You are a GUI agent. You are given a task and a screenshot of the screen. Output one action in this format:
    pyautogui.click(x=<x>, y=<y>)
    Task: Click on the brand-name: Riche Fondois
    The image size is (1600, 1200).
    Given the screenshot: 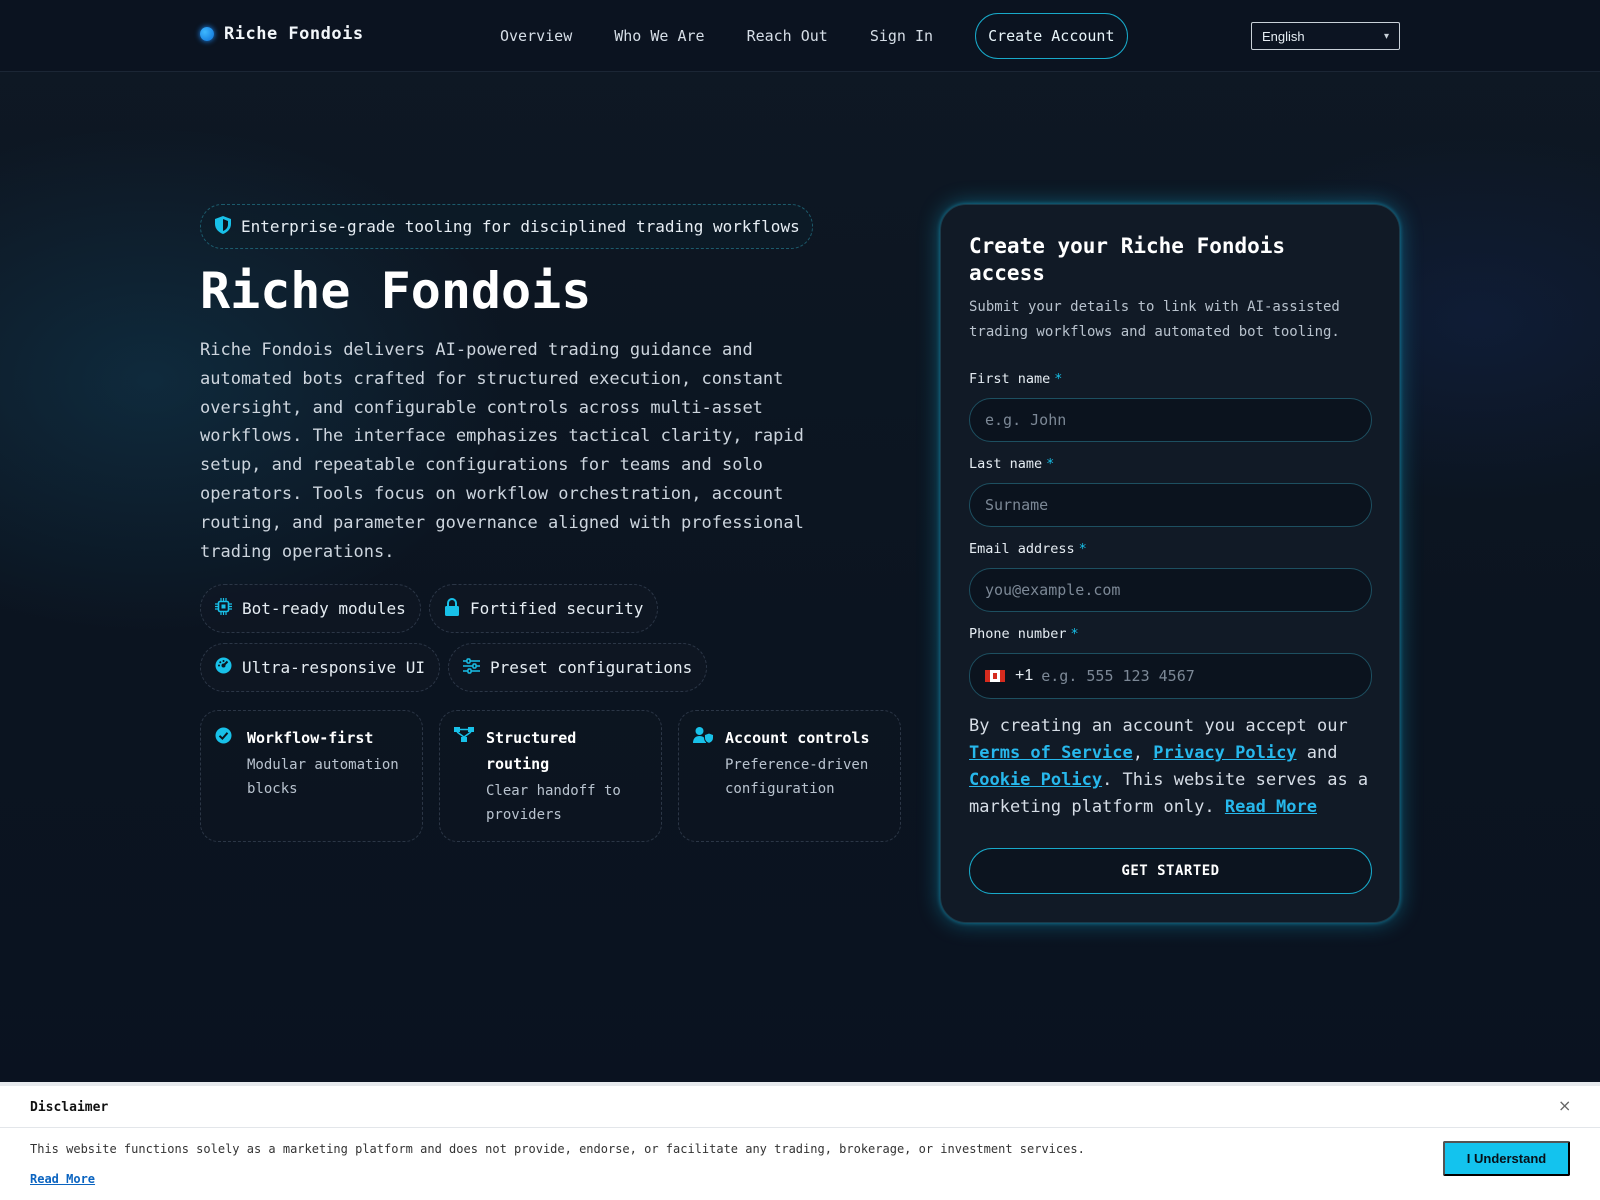 What is the action you would take?
    pyautogui.click(x=294, y=34)
    